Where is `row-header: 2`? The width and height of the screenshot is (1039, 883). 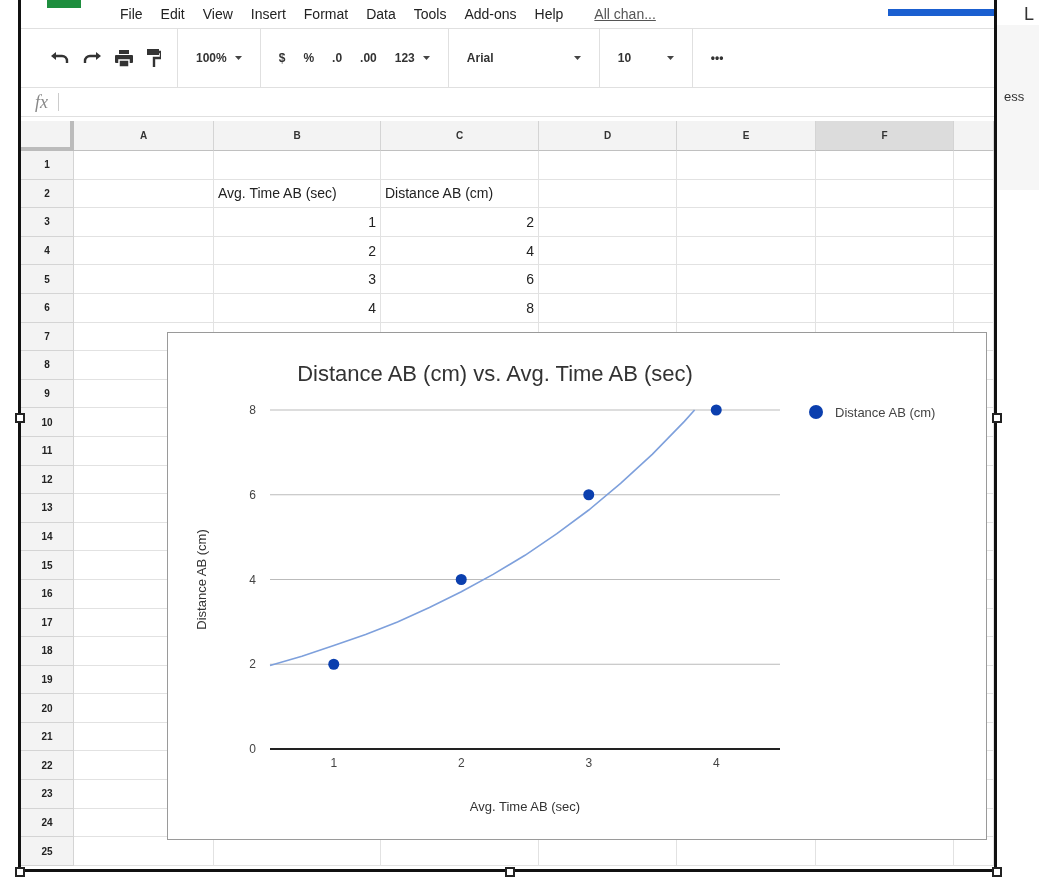
row-header: 2 is located at coordinates (47, 194).